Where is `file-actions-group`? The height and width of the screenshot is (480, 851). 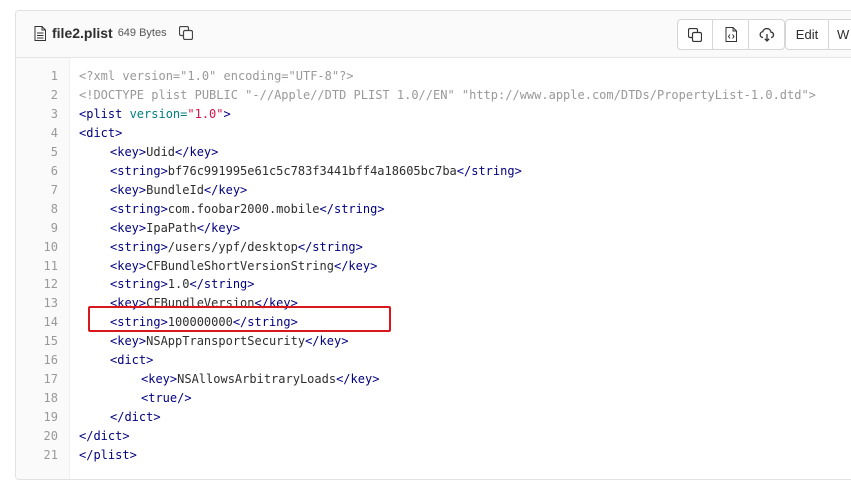
file-actions-group is located at coordinates (731, 34).